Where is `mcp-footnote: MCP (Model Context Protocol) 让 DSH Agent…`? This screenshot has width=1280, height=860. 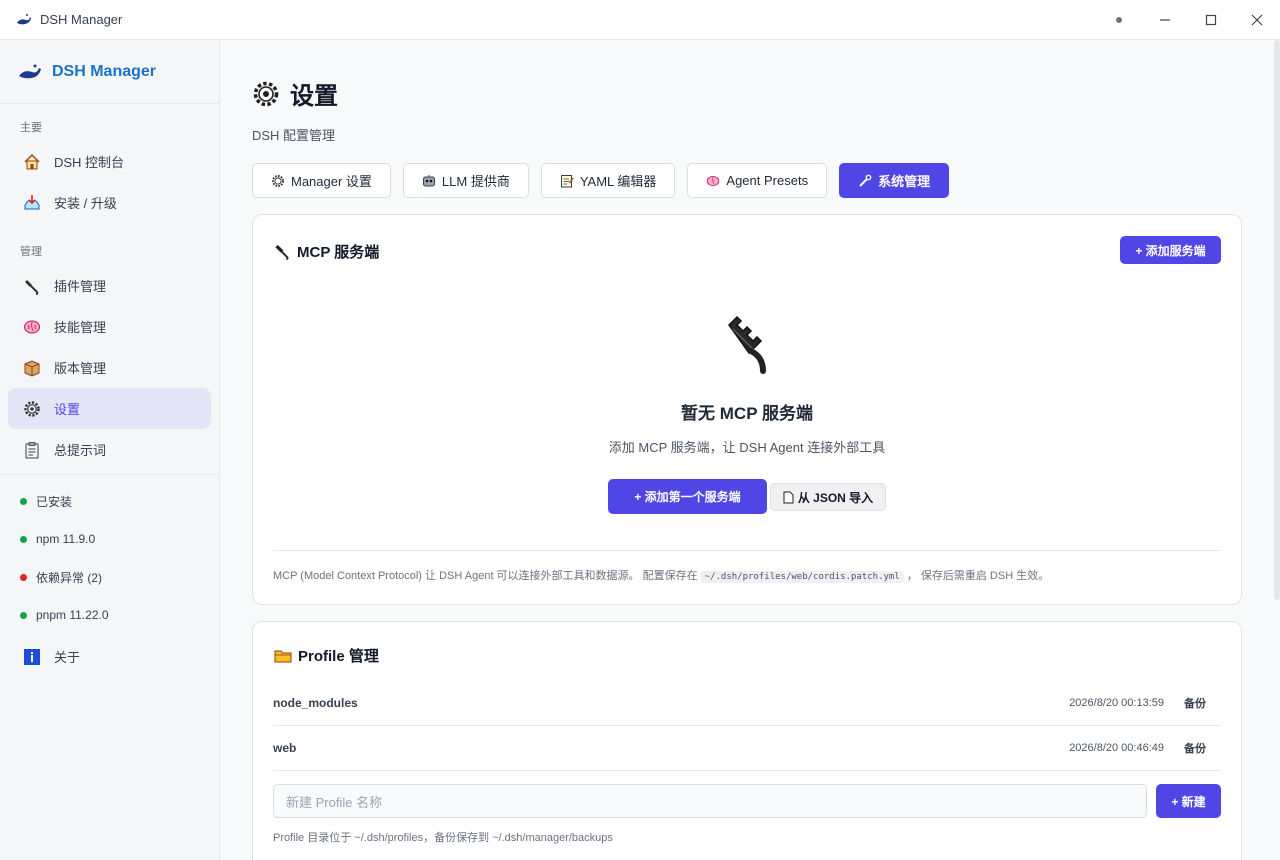
mcp-footnote: MCP (Model Context Protocol) 让 DSH Agent… is located at coordinates (747, 566).